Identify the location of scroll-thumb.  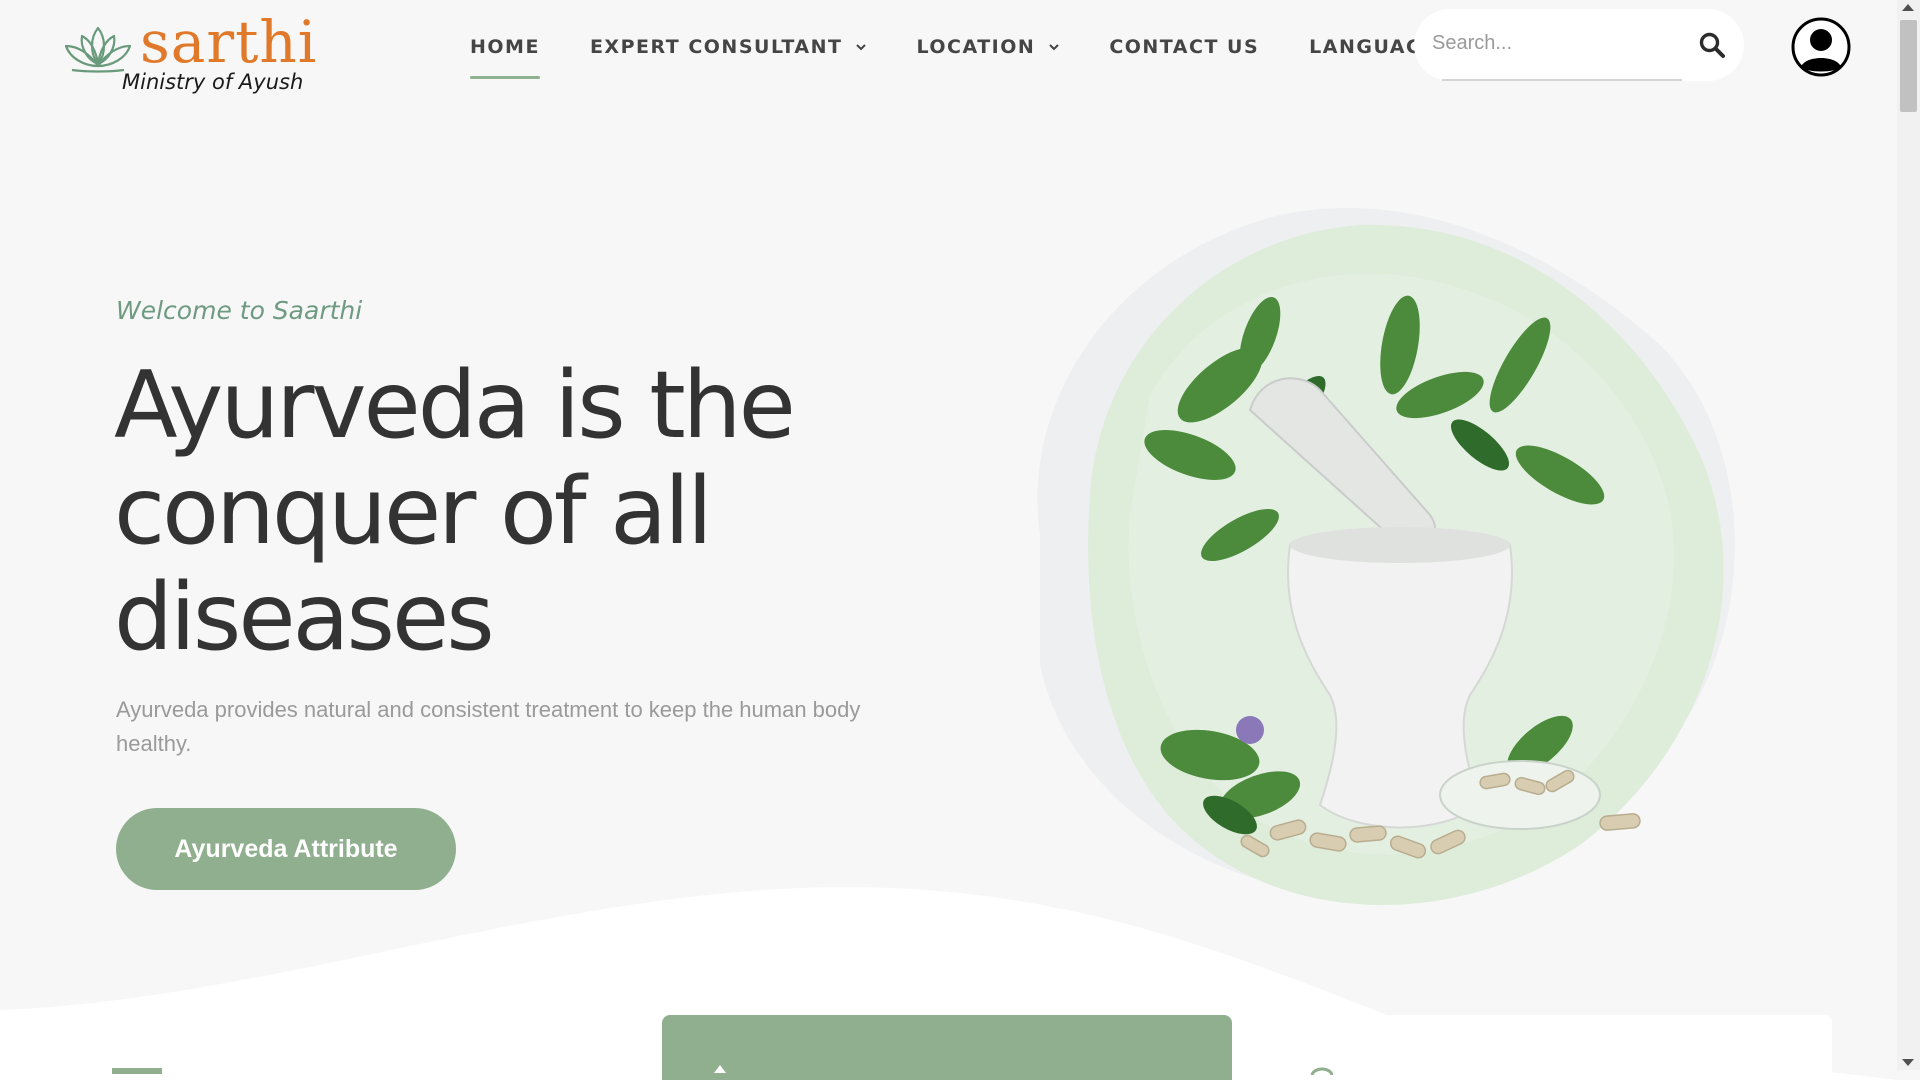
(1908, 66).